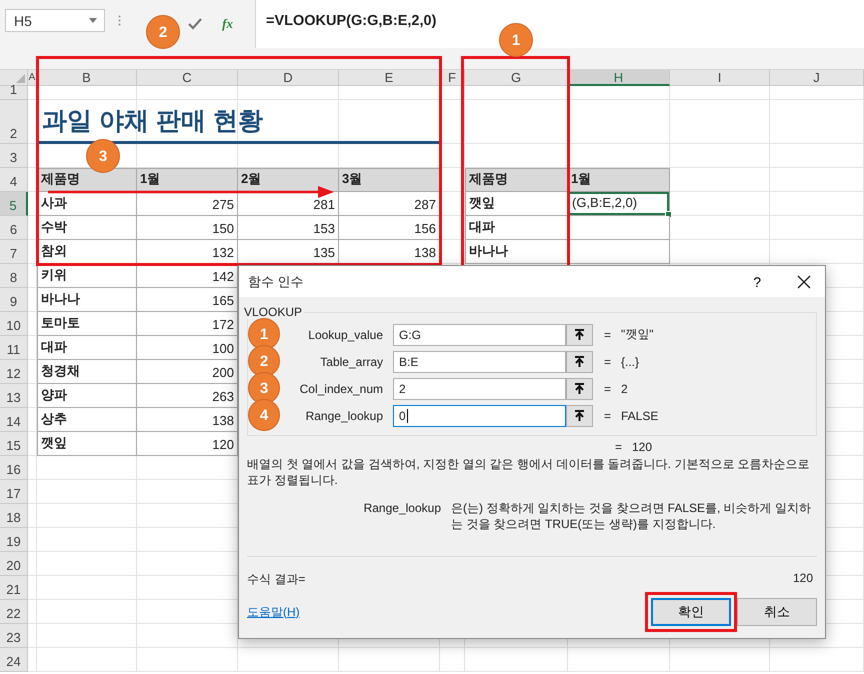  Describe the element at coordinates (187, 372) in the screenshot. I see `table-cell: 200` at that location.